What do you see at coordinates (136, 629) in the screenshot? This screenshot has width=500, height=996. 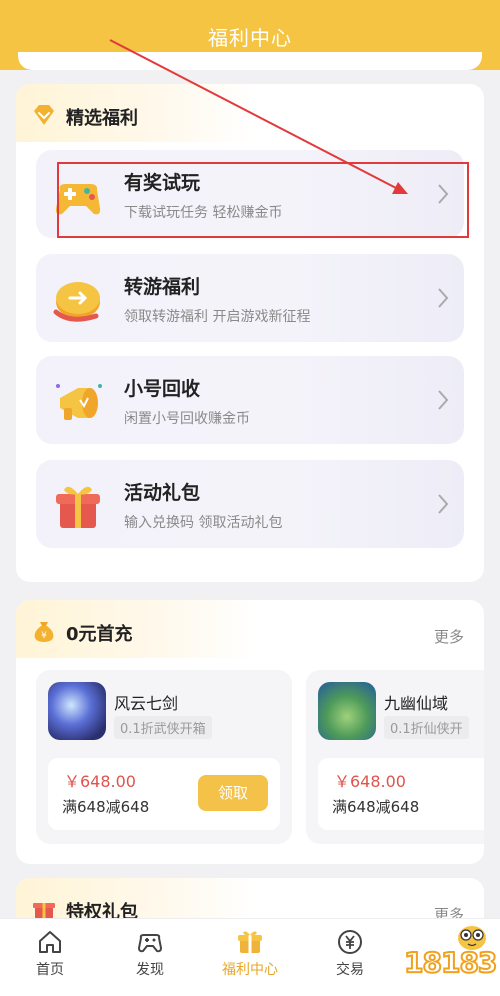 I see `section-header: ¥ 0元首充` at bounding box center [136, 629].